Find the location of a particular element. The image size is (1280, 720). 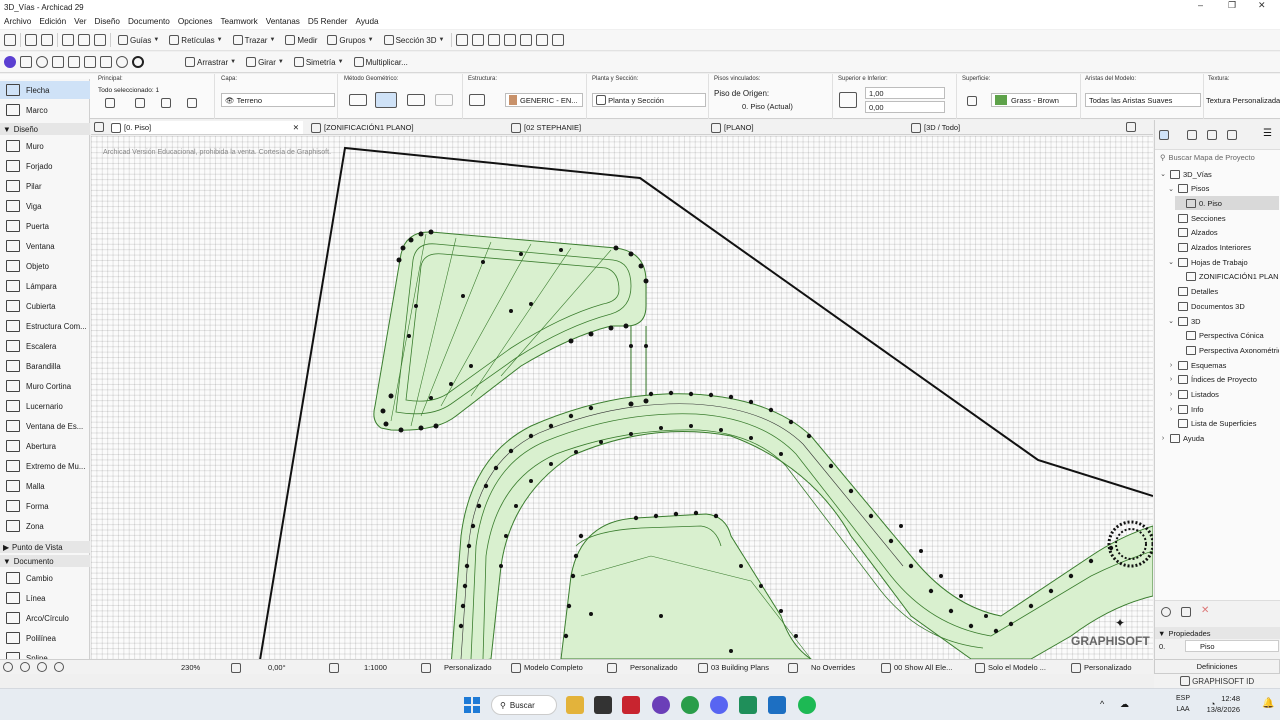

tool-item: Muro is located at coordinates (45, 146).